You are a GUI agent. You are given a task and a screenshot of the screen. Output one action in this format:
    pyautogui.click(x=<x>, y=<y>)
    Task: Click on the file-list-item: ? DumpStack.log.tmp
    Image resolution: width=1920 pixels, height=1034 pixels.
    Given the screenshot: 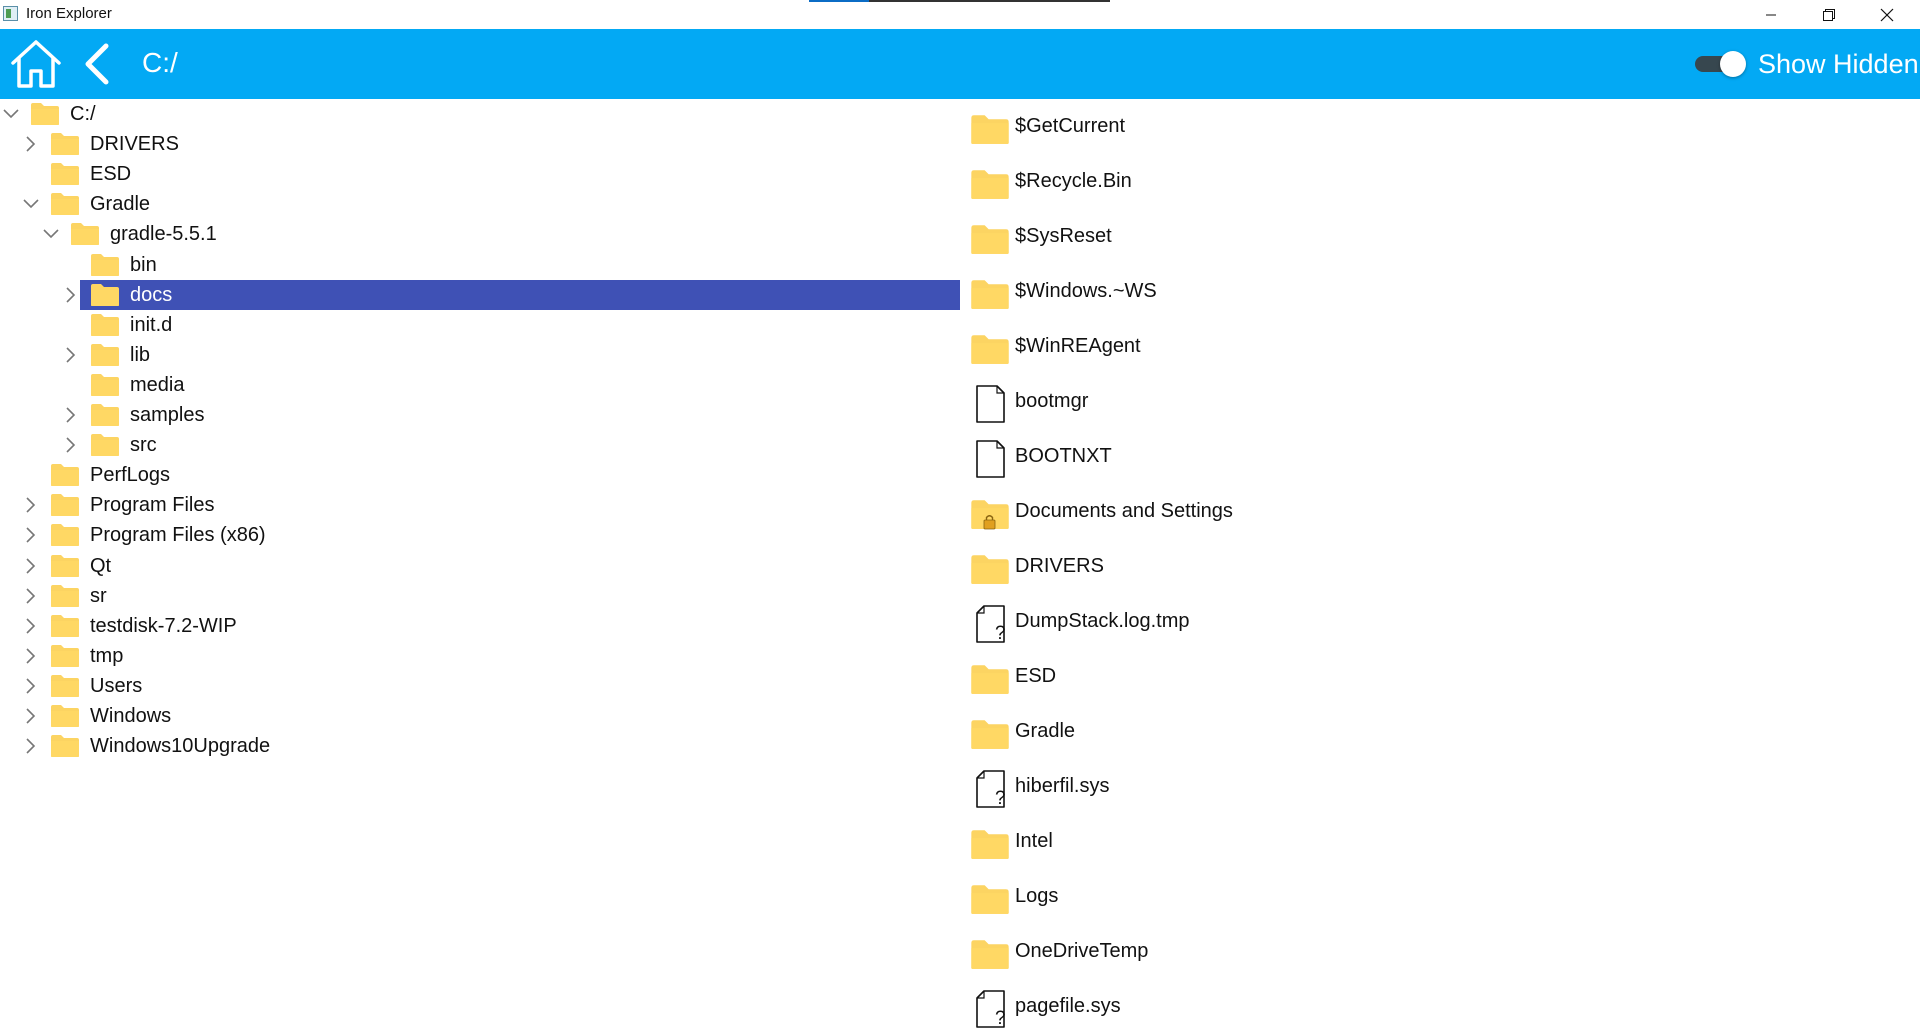 What is the action you would take?
    pyautogui.click(x=1440, y=621)
    